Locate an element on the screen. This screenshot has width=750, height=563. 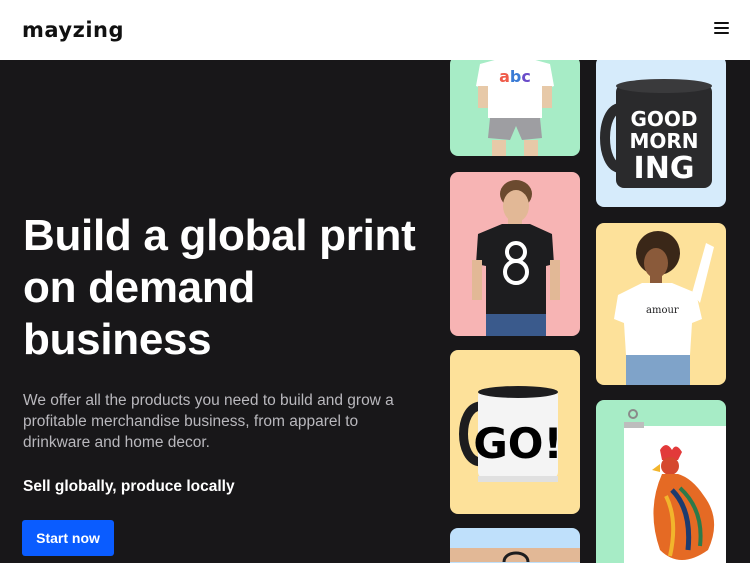
hamburger-menu-icon is located at coordinates (722, 29).